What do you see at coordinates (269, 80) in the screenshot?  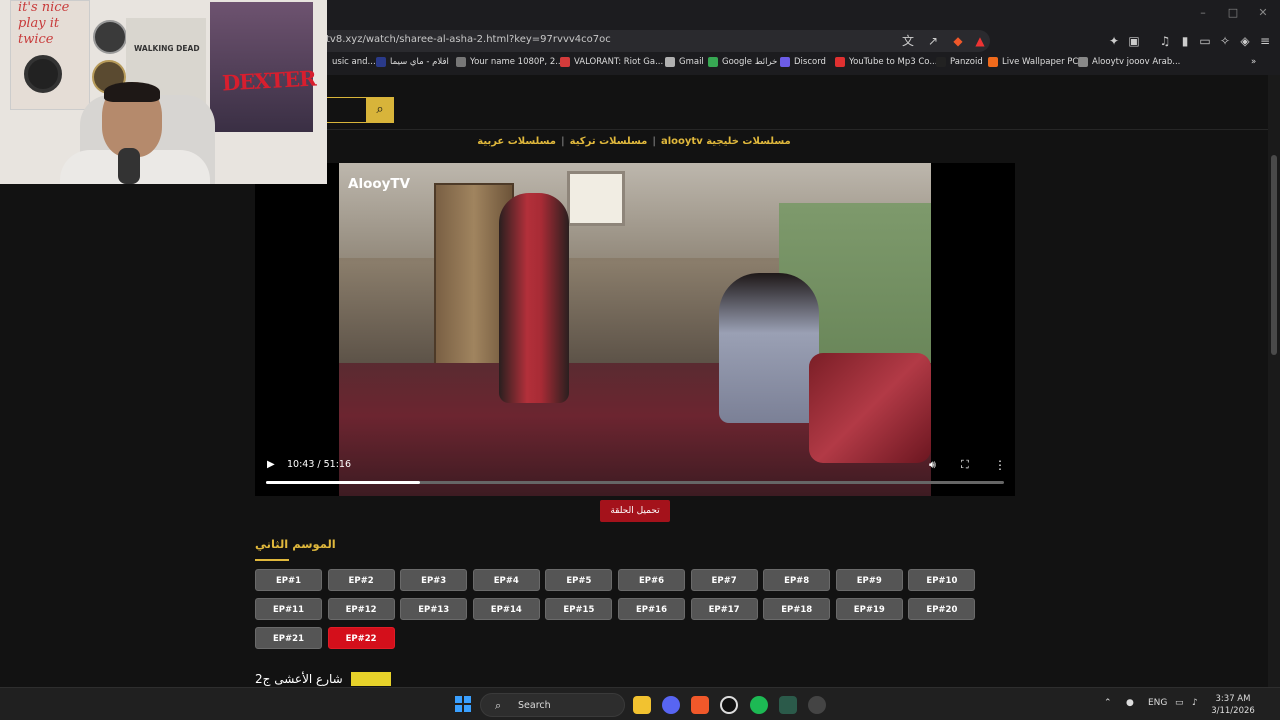 I see `poster-dexter-text: DEXTER` at bounding box center [269, 80].